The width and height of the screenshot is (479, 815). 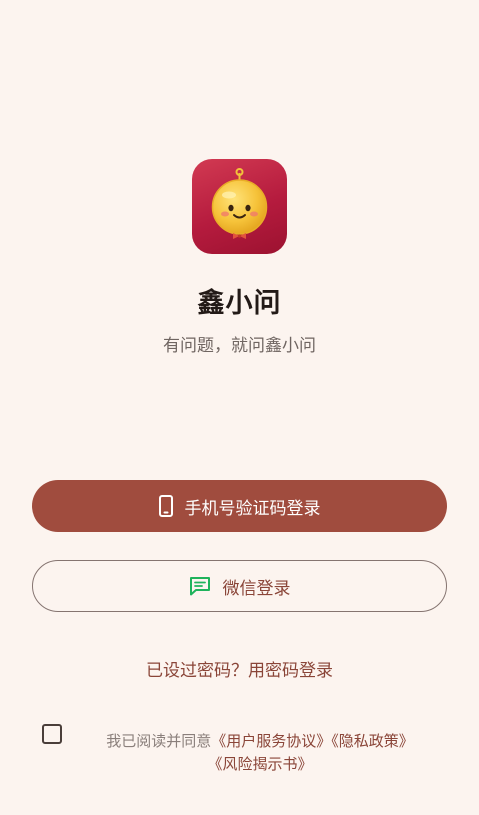 What do you see at coordinates (252, 508) in the screenshot?
I see `phone-login-label: 手机号验证码登录` at bounding box center [252, 508].